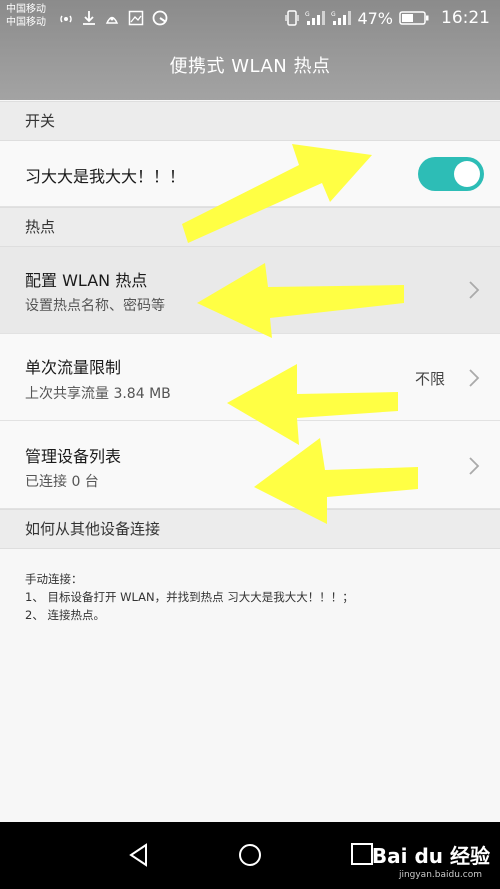  I want to click on navigation-bar: Bai du 经验 jingyan.baidu.com, so click(250, 855).